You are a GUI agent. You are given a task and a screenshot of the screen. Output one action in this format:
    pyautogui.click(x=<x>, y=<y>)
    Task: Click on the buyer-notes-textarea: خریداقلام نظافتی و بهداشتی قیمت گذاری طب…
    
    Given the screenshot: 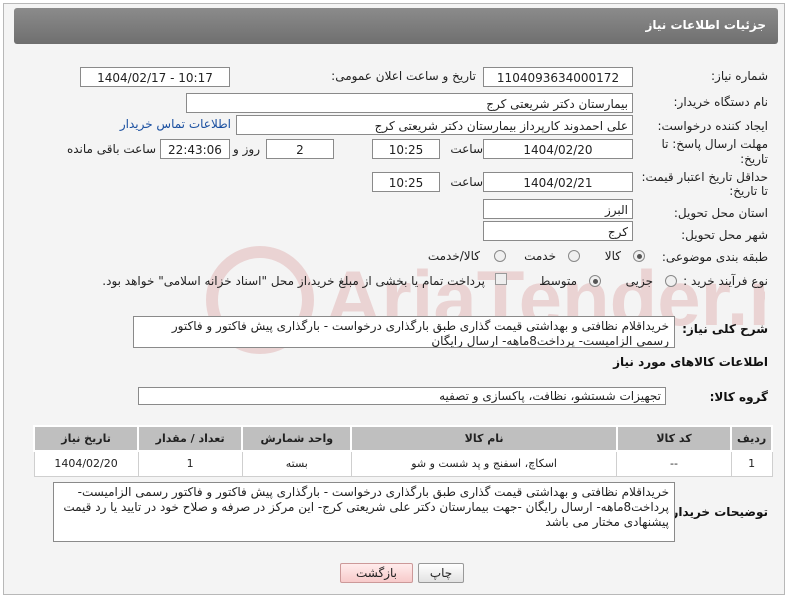 What is the action you would take?
    pyautogui.click(x=364, y=512)
    